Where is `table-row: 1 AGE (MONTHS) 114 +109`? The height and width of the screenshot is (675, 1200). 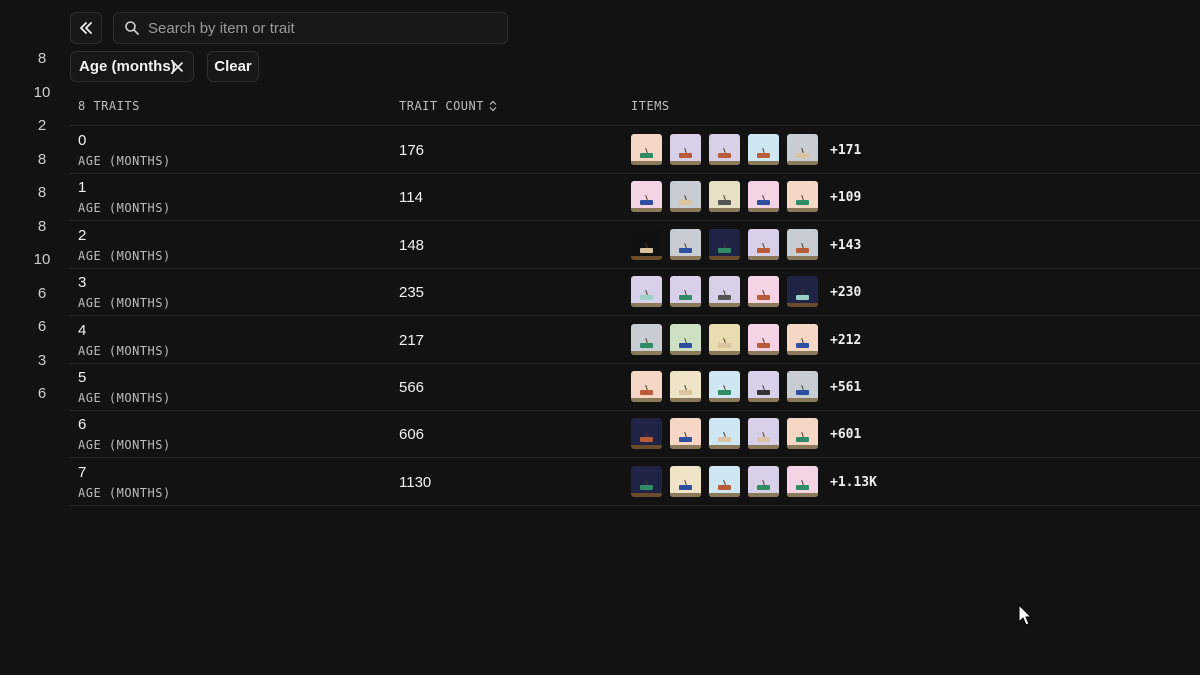 table-row: 1 AGE (MONTHS) 114 +109 is located at coordinates (635, 197).